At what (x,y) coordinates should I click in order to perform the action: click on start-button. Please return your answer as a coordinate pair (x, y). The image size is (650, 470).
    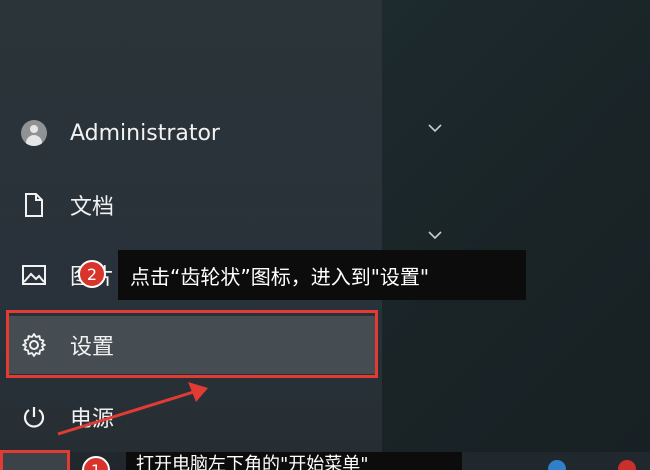
    Looking at the image, I should click on (35, 460).